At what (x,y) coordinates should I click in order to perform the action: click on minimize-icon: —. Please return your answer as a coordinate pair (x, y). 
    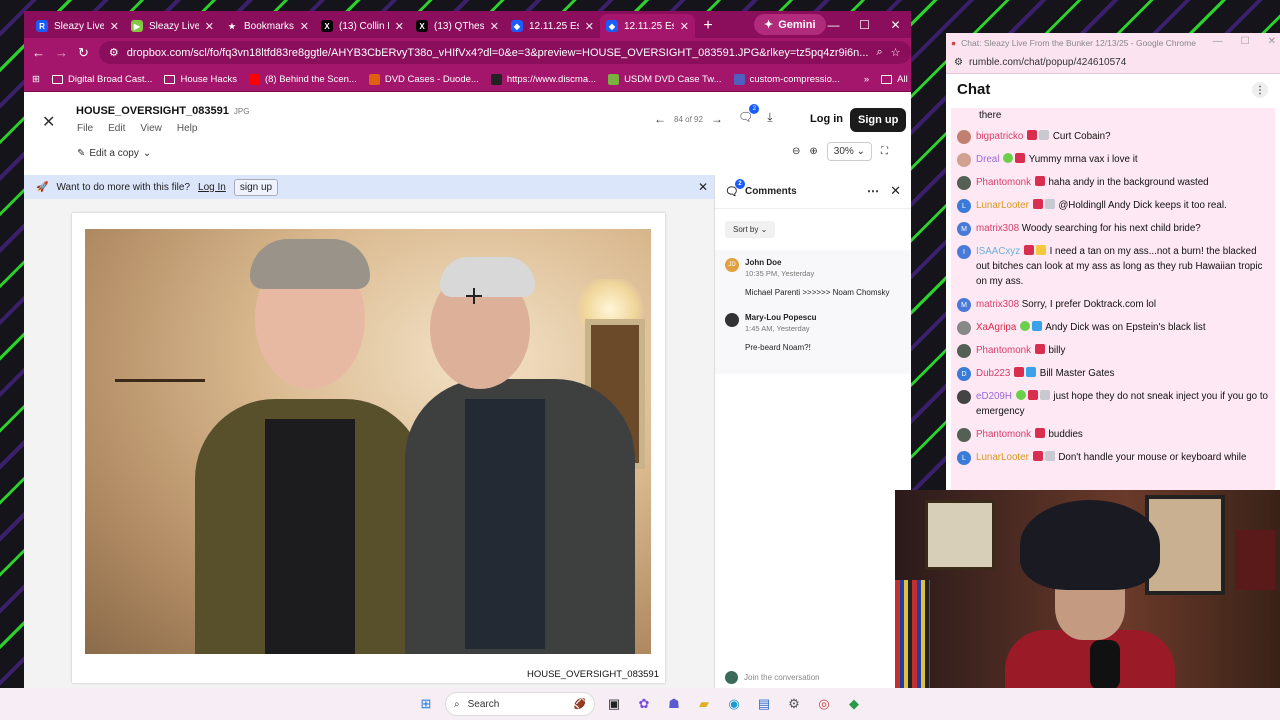
    Looking at the image, I should click on (833, 24).